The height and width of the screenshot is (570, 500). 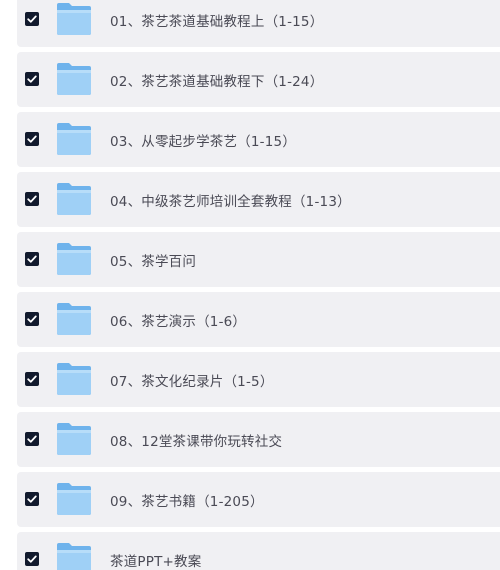 I want to click on list-item: 07、茶文化纪录片（1-5）, so click(x=258, y=379).